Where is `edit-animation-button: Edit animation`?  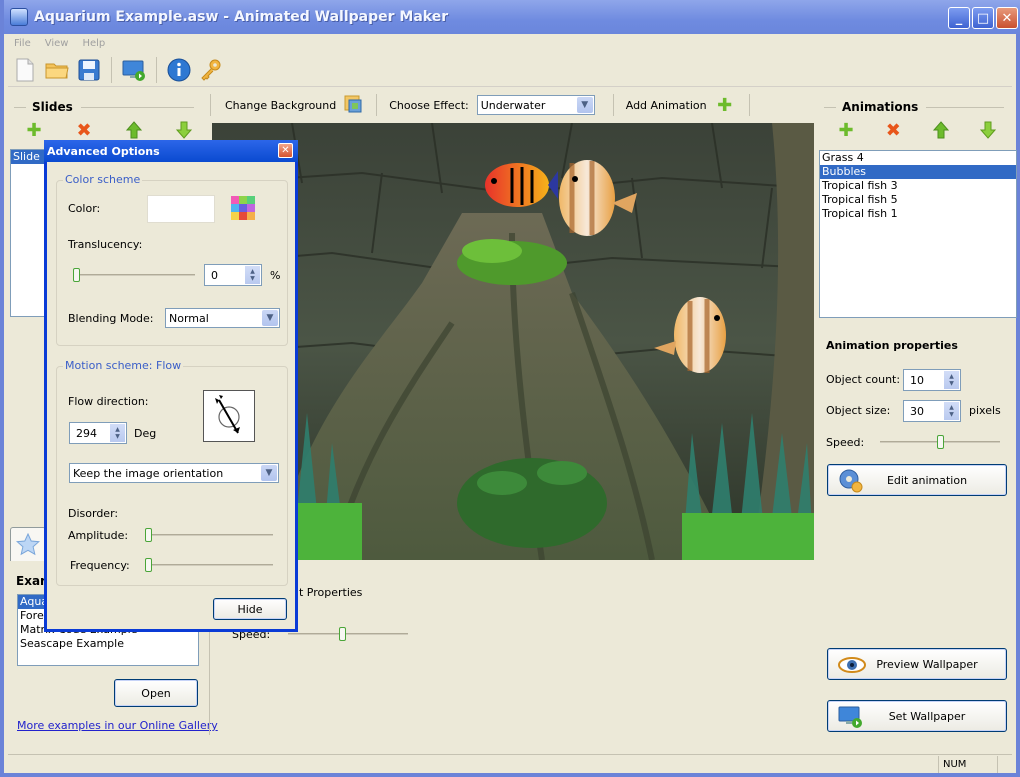
edit-animation-button: Edit animation is located at coordinates (917, 480).